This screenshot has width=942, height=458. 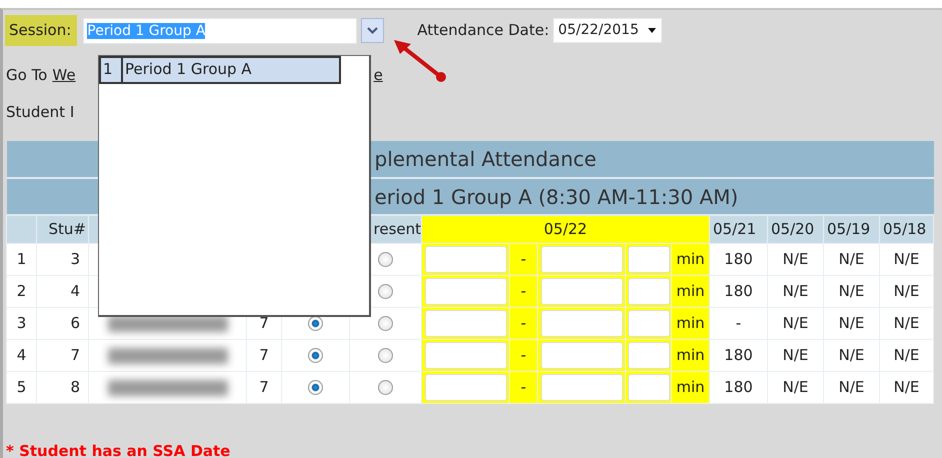 What do you see at coordinates (651, 31) in the screenshot?
I see `caret-icon` at bounding box center [651, 31].